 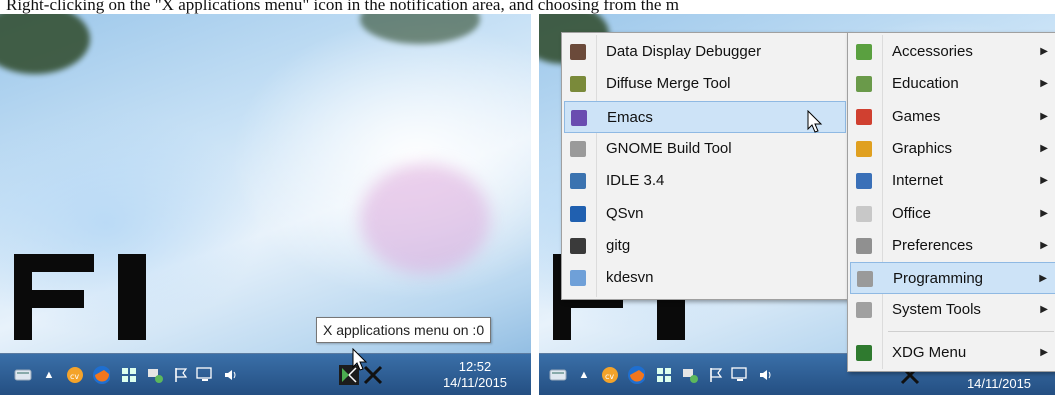 I want to click on accessories-icon, so click(x=864, y=52).